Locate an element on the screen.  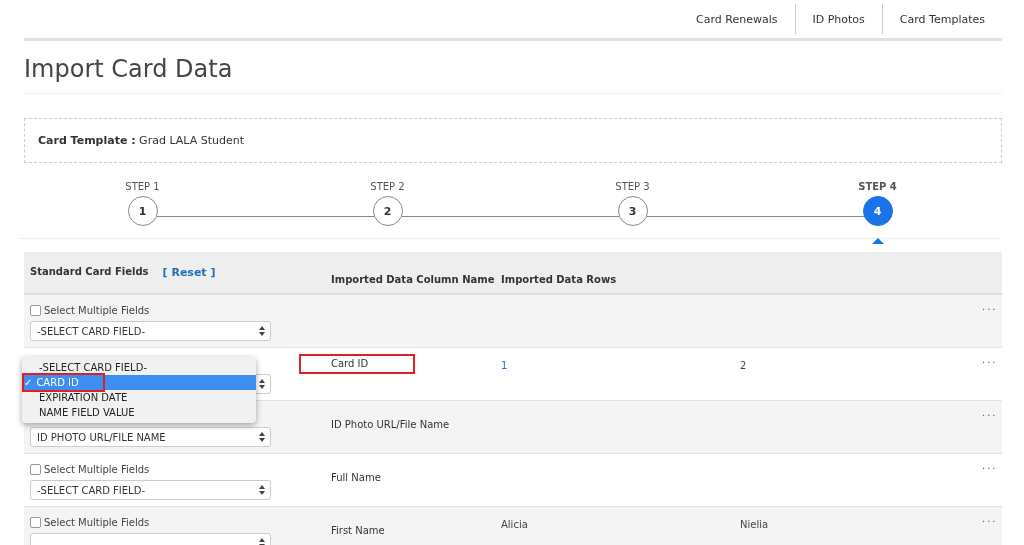
data-value: Nielia is located at coordinates (754, 524).